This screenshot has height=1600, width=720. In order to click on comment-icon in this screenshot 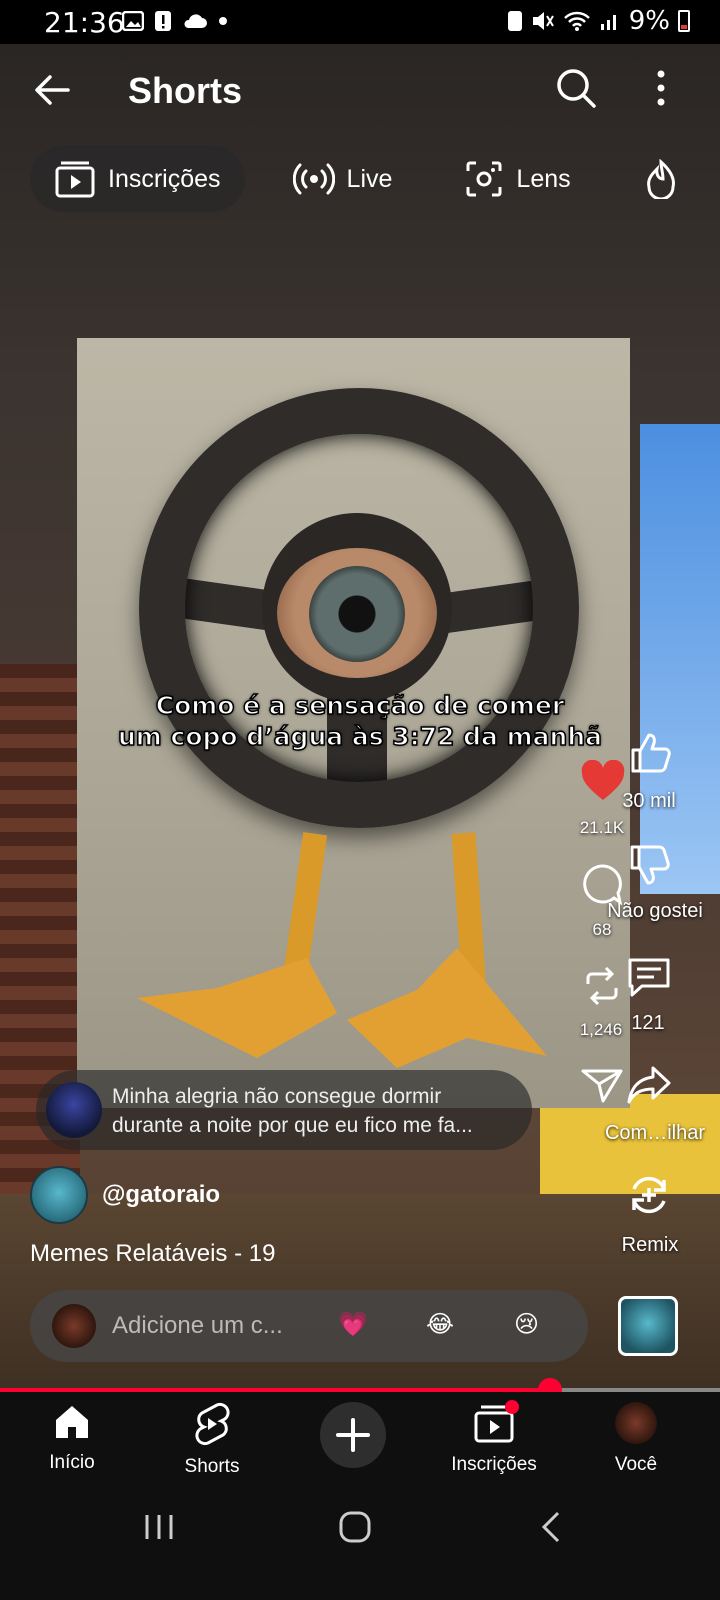, I will do `click(649, 977)`.